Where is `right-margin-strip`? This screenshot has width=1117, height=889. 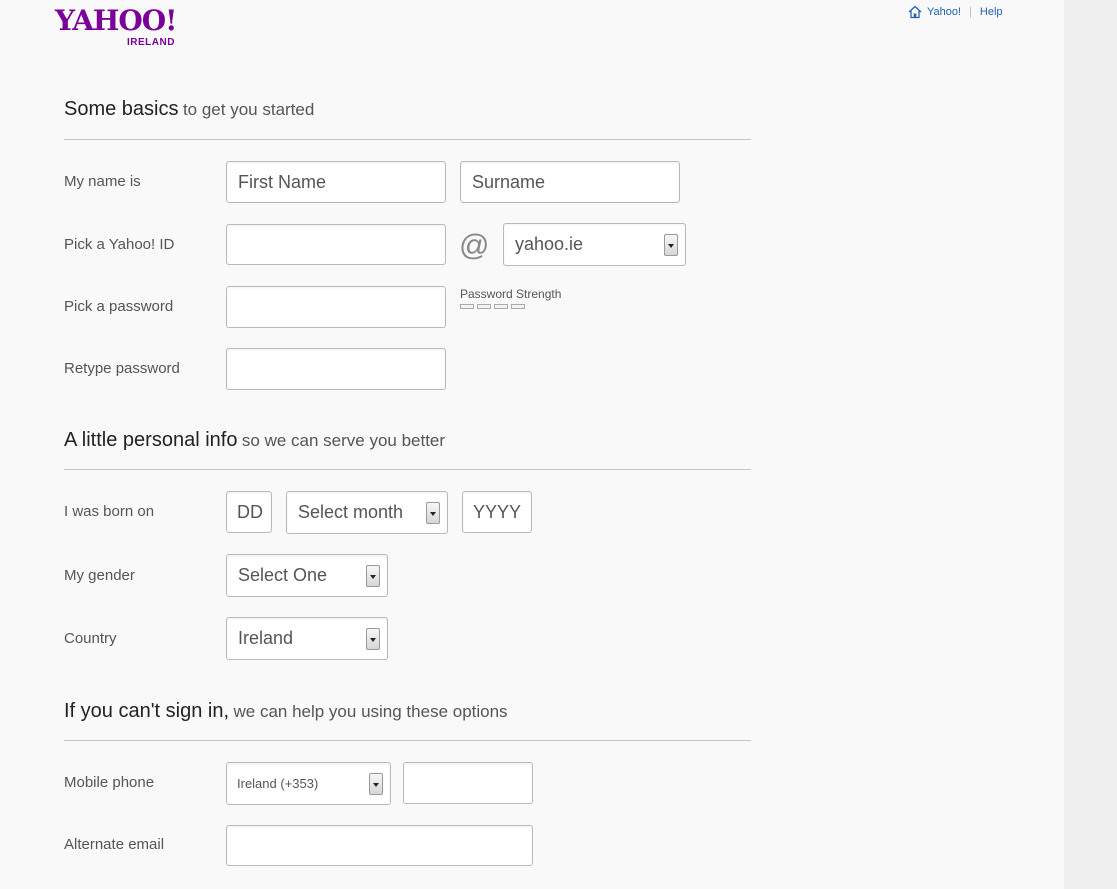 right-margin-strip is located at coordinates (1090, 444).